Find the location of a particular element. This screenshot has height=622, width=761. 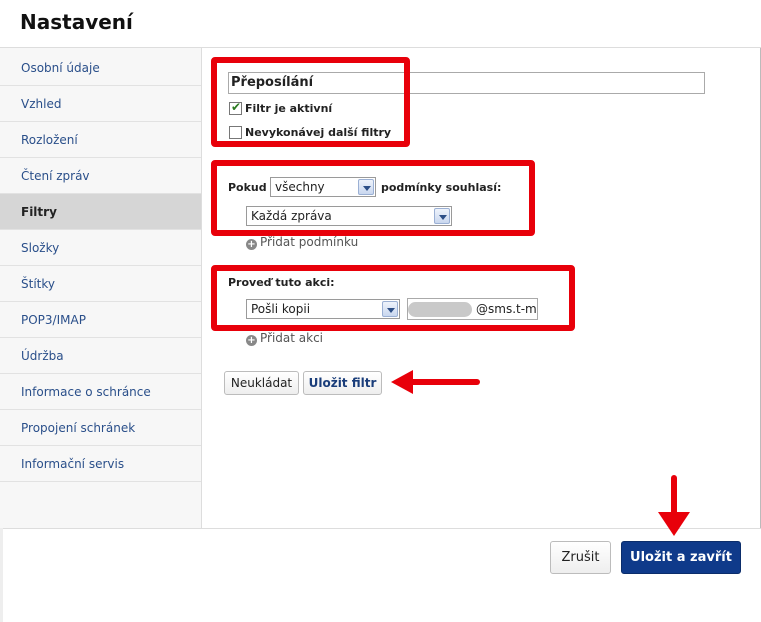

arrow-down-icon is located at coordinates (674, 505).